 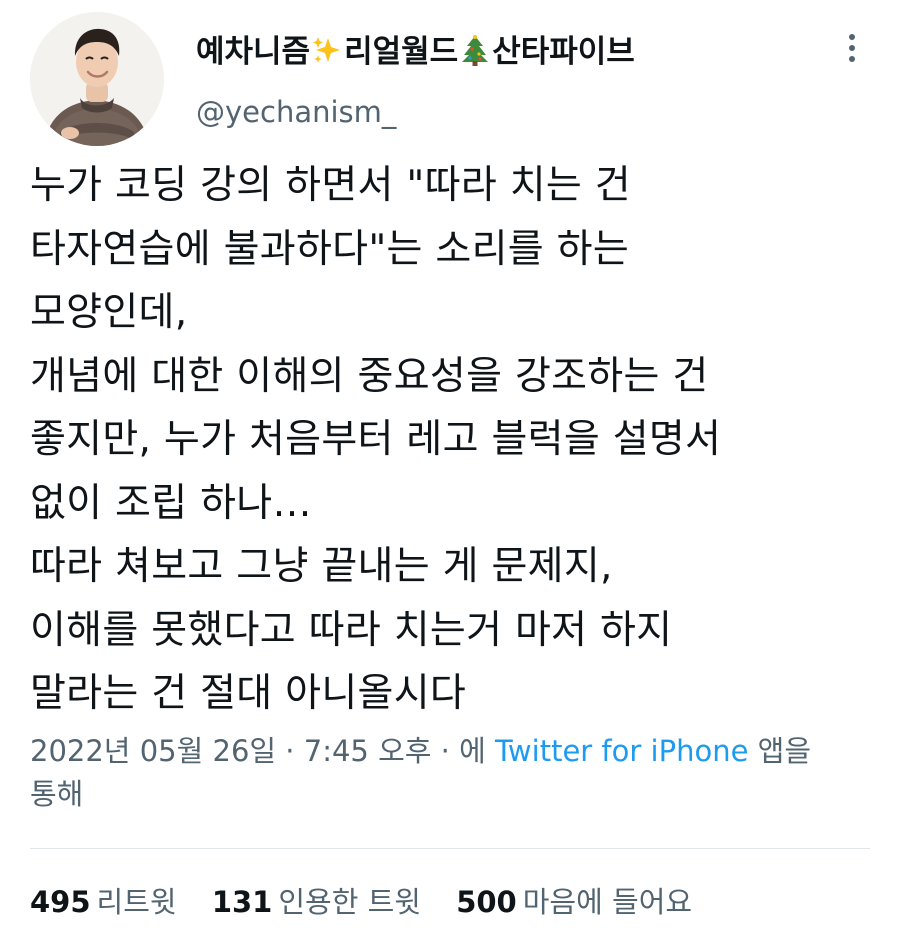 What do you see at coordinates (60, 902) in the screenshot?
I see `retweets-count: 495` at bounding box center [60, 902].